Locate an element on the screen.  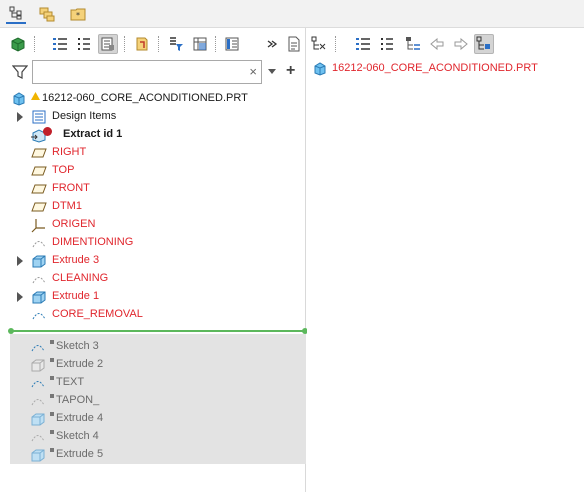
tree-row: CLEANING is located at coordinates (153, 279).